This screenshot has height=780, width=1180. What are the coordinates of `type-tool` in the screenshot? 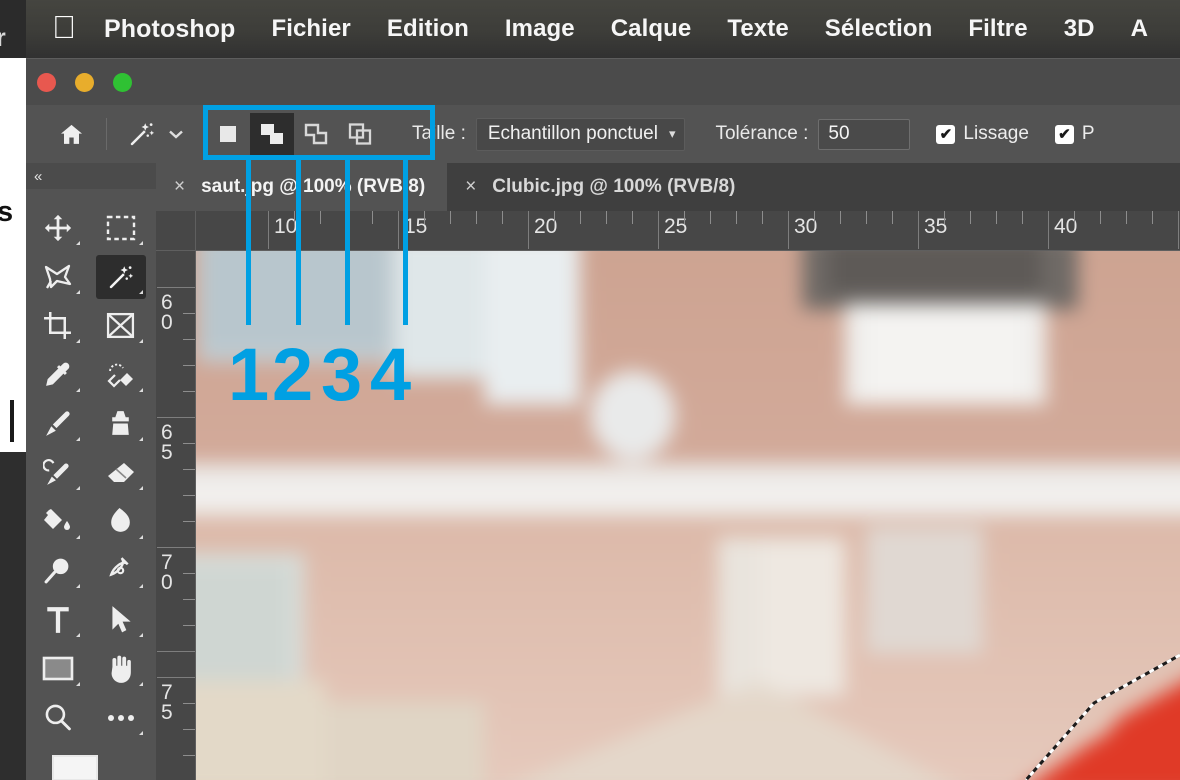 It's located at (57, 619).